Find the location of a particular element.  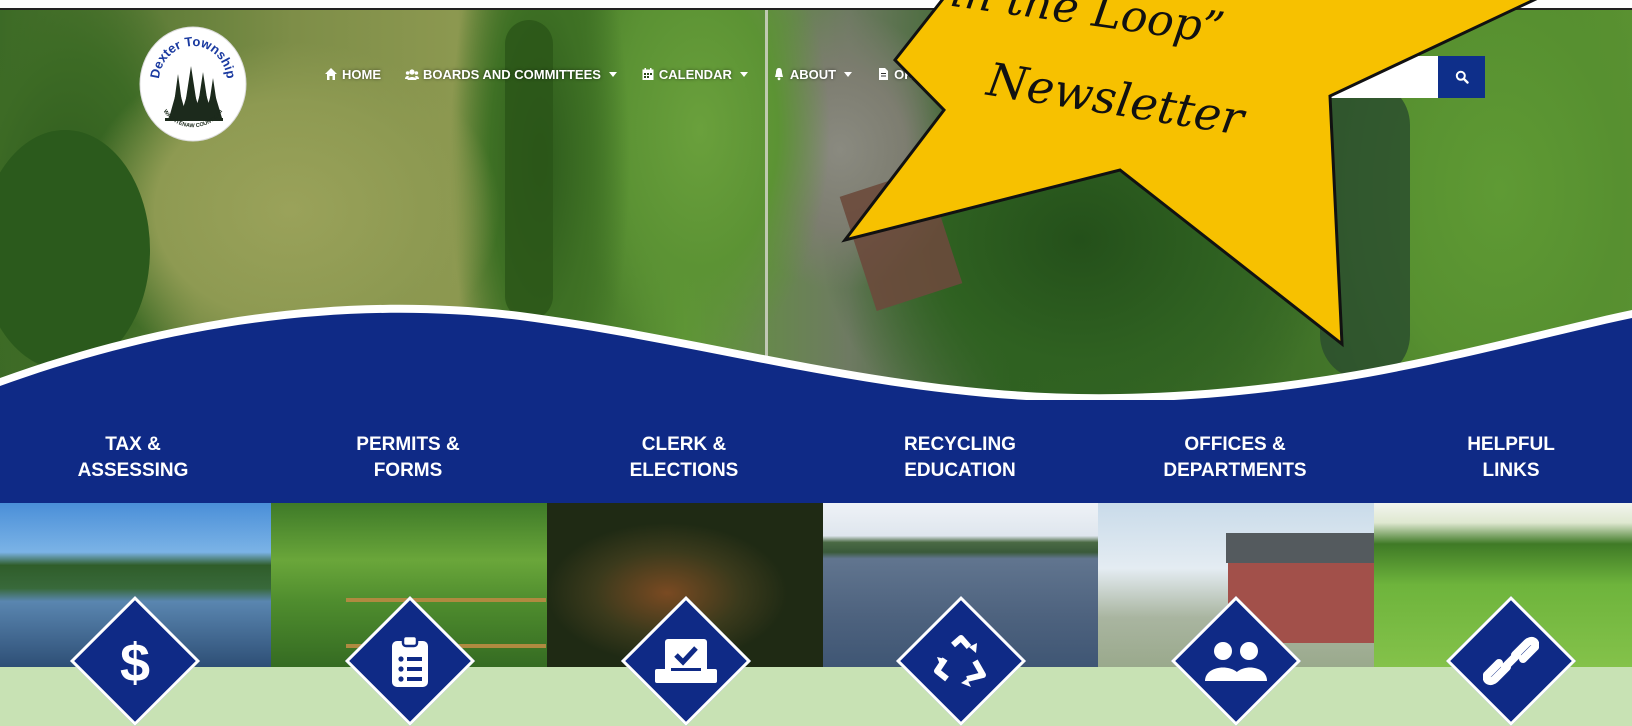

quick-link-line1: PERMITS & is located at coordinates (408, 444).